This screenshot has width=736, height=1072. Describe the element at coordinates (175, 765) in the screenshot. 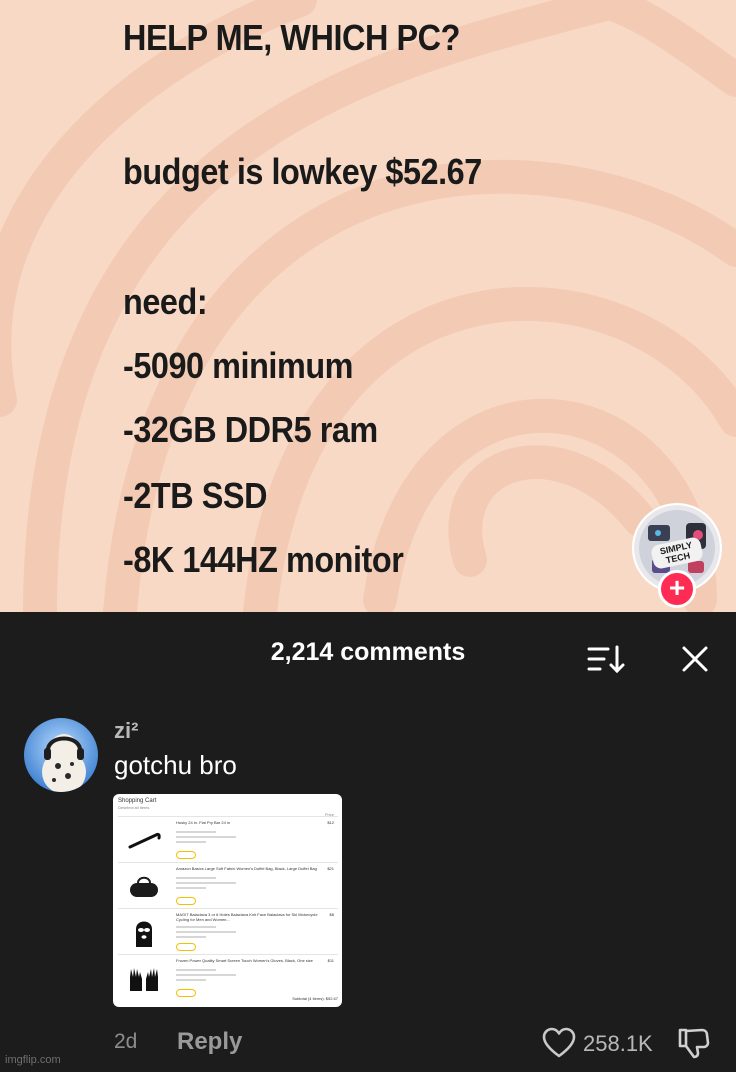

I see `comment-text: gotchu bro` at that location.